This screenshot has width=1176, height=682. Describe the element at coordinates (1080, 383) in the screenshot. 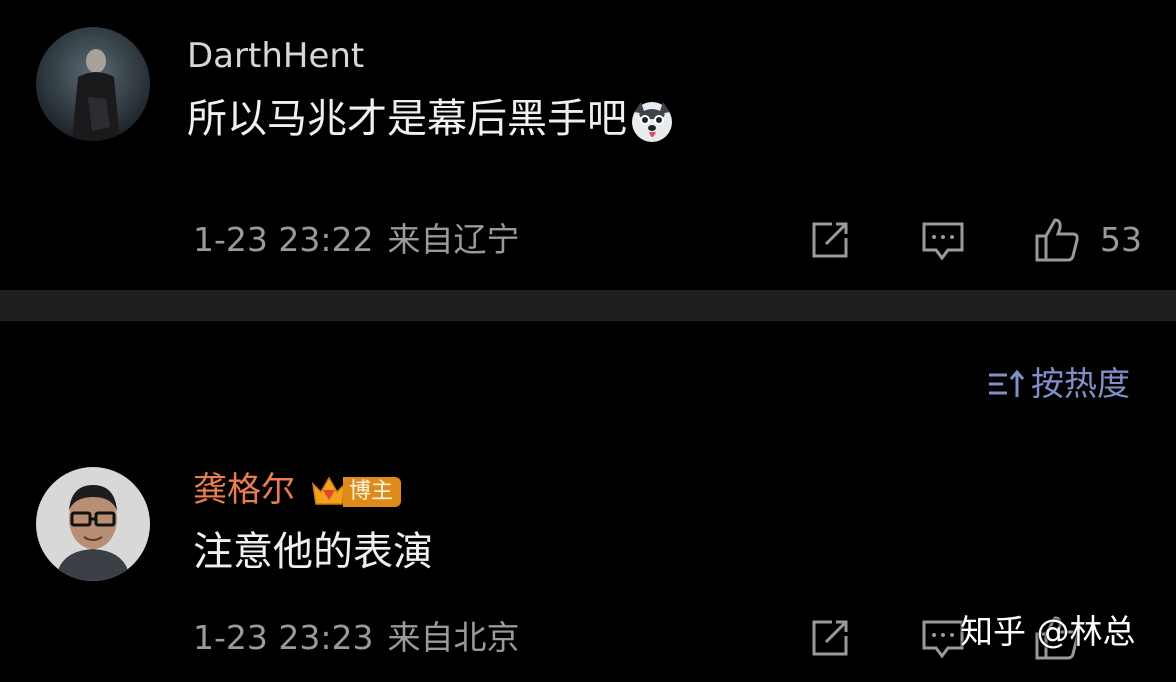

I see `sort-label: 按热度` at that location.